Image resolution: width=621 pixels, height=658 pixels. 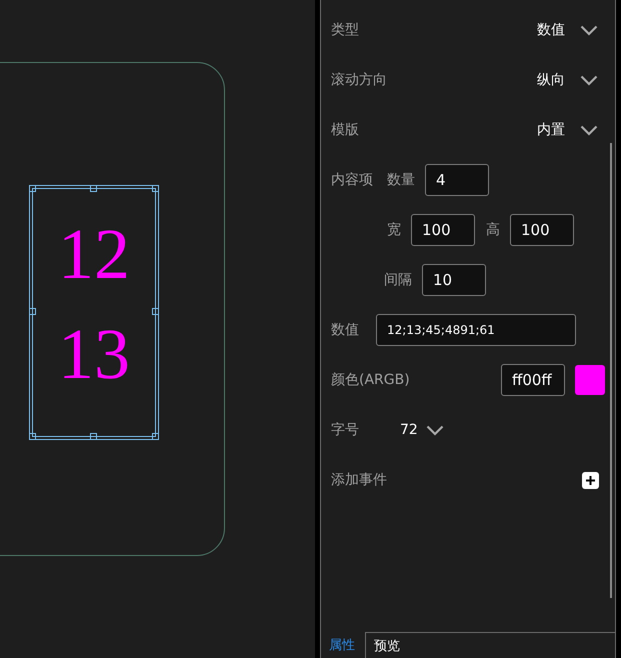 I want to click on property-label: 类型, so click(x=345, y=30).